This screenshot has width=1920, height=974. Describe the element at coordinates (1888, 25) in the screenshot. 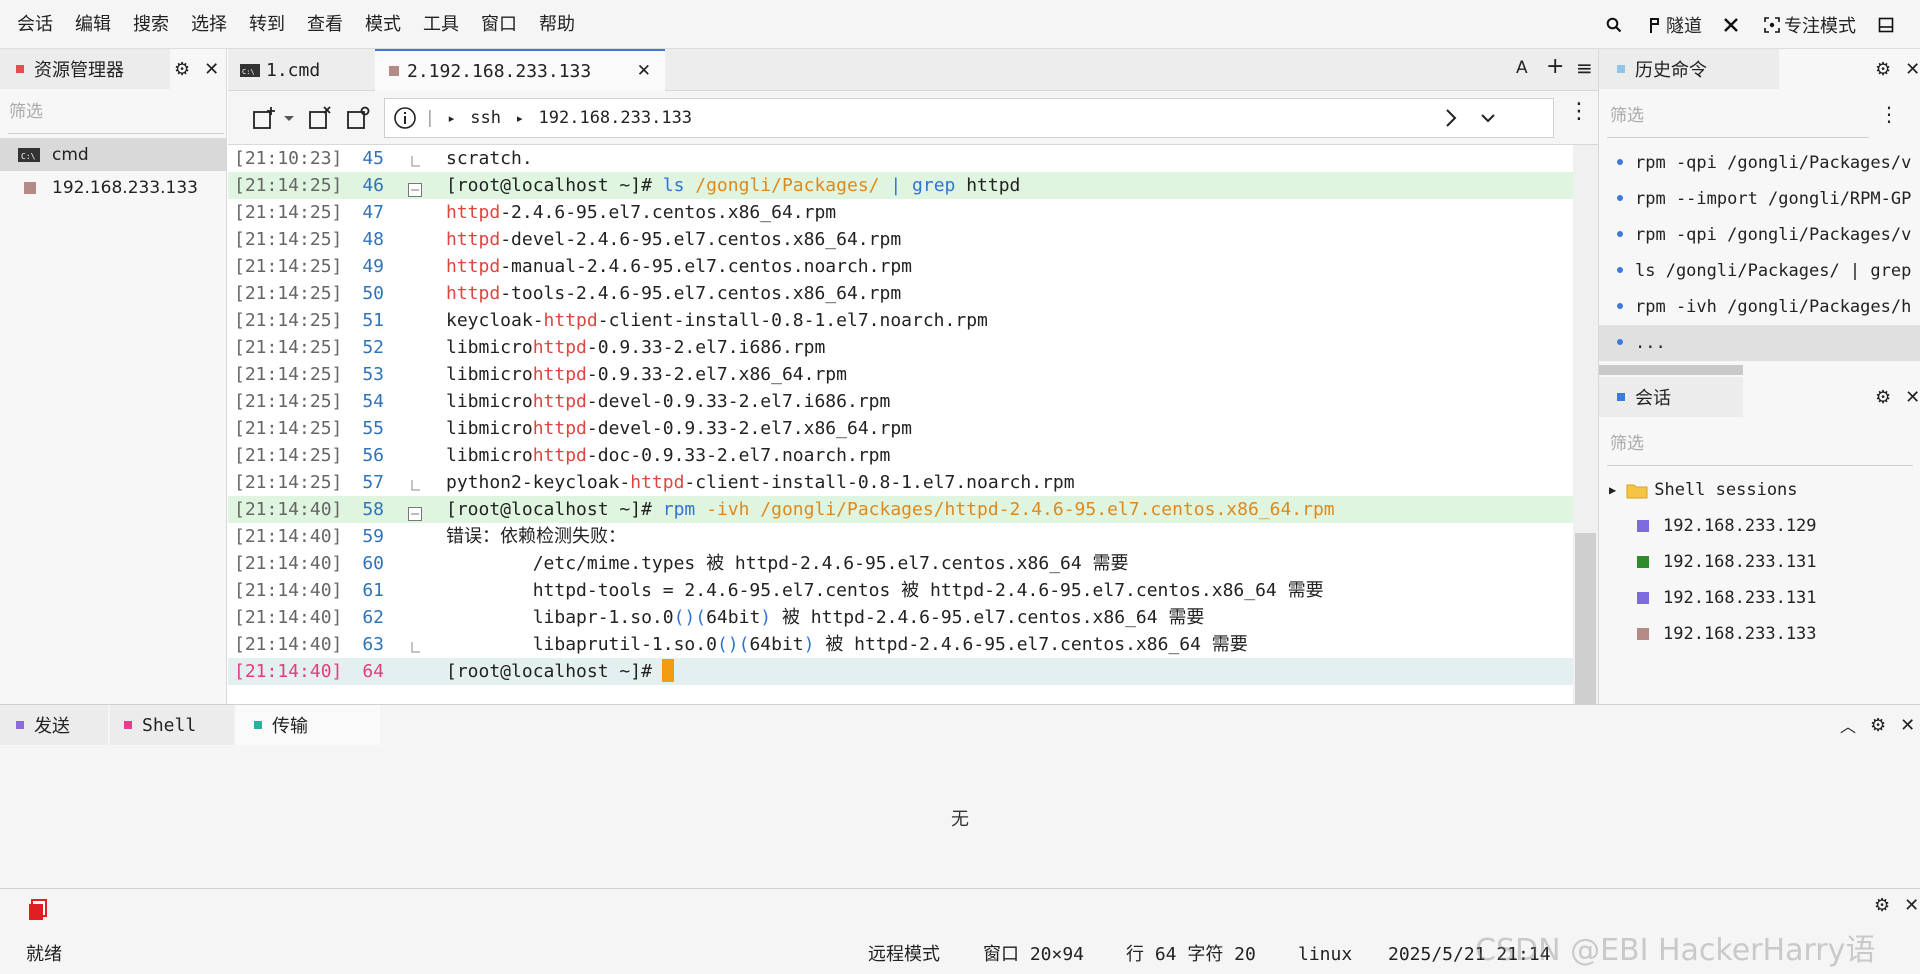

I see `layout-button` at that location.